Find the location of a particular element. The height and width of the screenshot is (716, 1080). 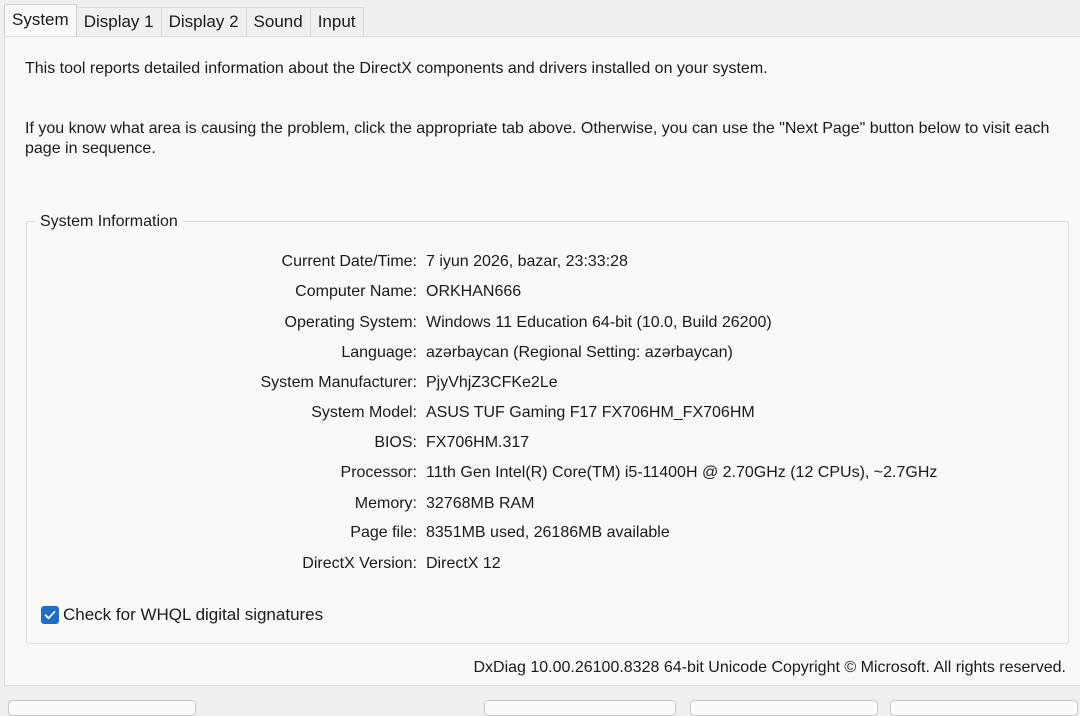

whql-checkbox-label: Check for WHQL digital signatures is located at coordinates (193, 615).